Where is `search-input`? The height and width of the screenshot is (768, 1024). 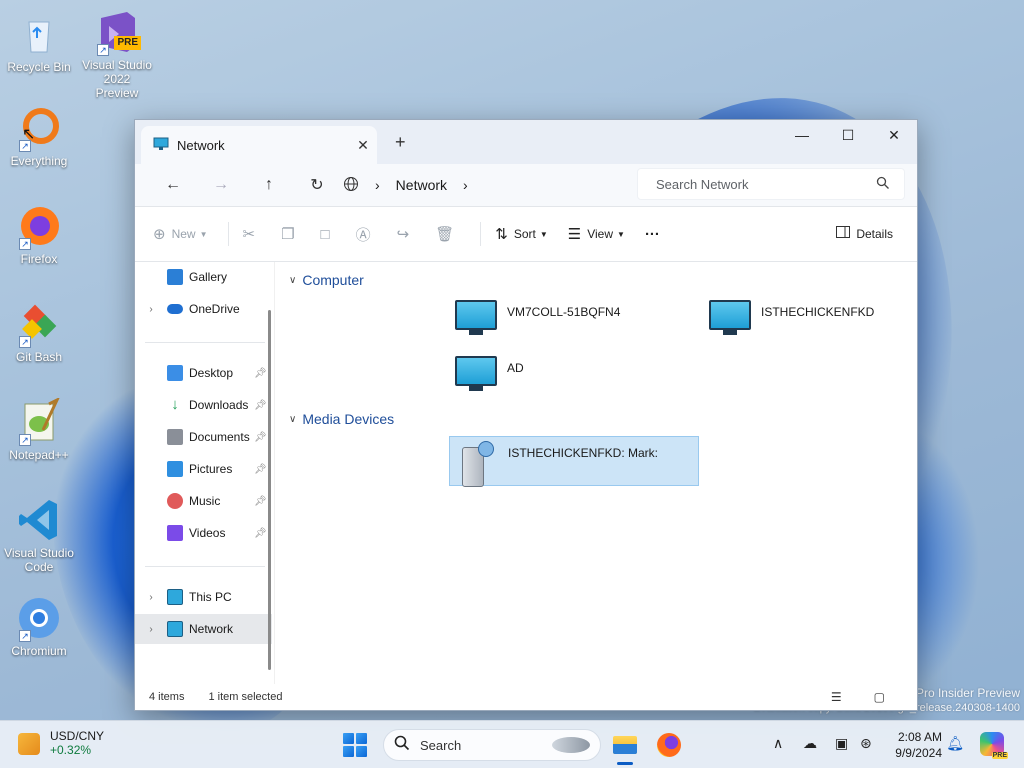
search-input is located at coordinates (766, 184).